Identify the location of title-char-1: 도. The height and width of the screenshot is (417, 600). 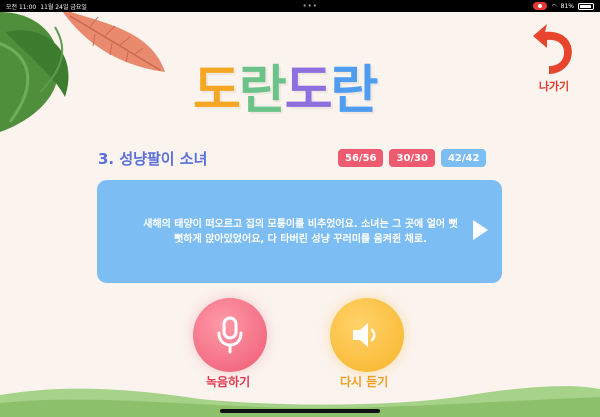
(217, 90).